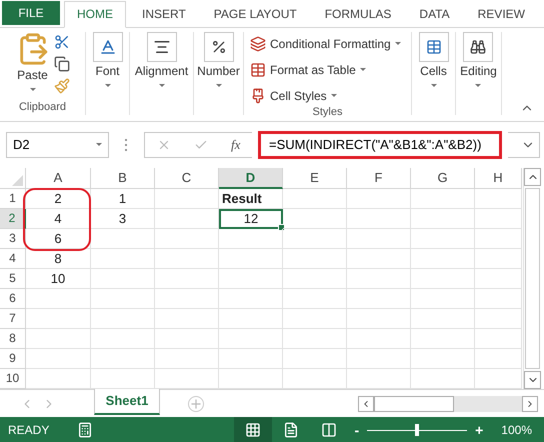  Describe the element at coordinates (434, 13) in the screenshot. I see `ribbon-tab: DATA` at that location.